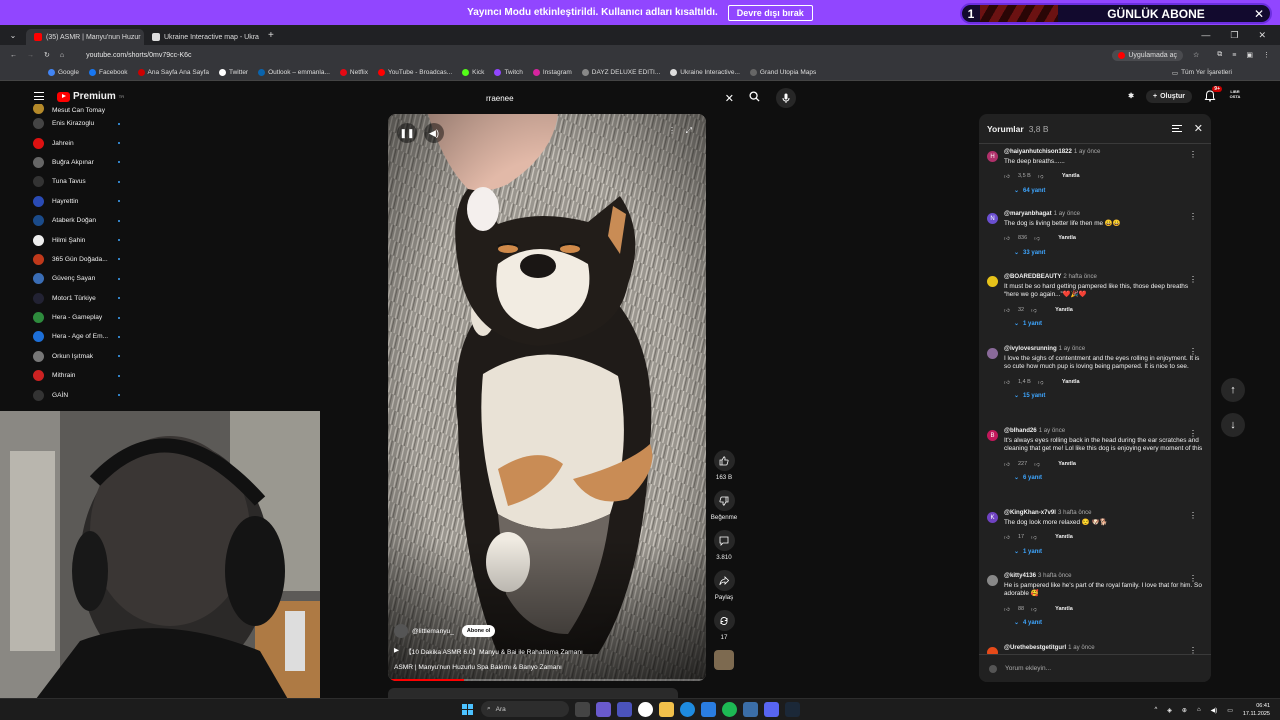  Describe the element at coordinates (1214, 710) in the screenshot. I see `volume-icon: ◀)` at that location.